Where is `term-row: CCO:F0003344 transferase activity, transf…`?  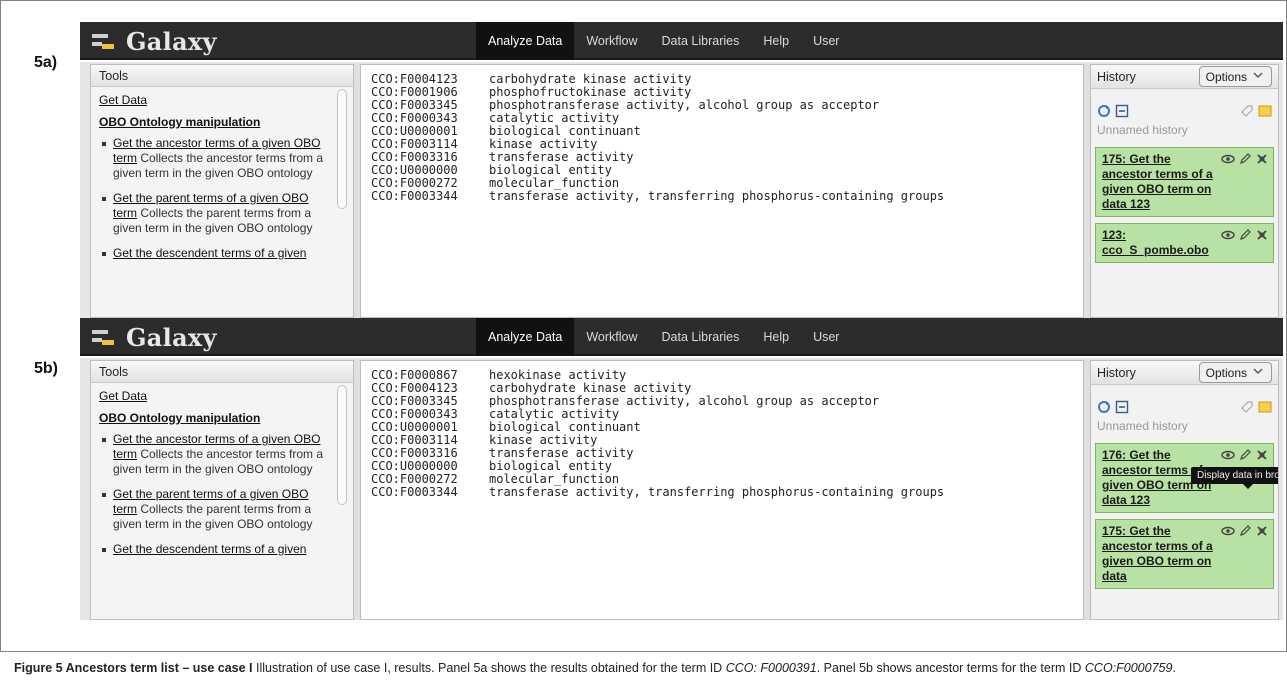 term-row: CCO:F0003344 transferase activity, transf… is located at coordinates (657, 196).